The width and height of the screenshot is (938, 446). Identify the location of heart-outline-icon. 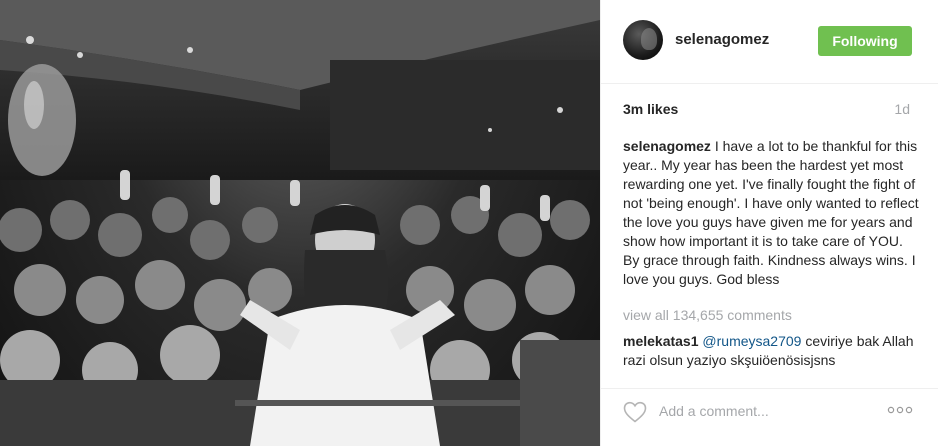
(635, 412).